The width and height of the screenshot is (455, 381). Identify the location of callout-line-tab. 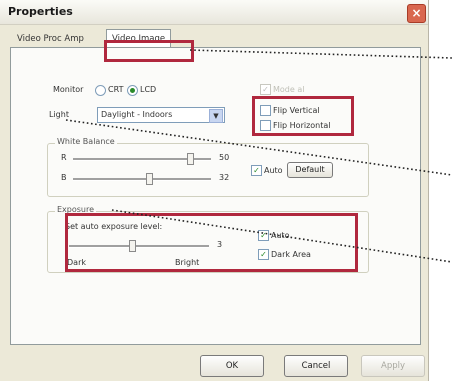
(321, 54).